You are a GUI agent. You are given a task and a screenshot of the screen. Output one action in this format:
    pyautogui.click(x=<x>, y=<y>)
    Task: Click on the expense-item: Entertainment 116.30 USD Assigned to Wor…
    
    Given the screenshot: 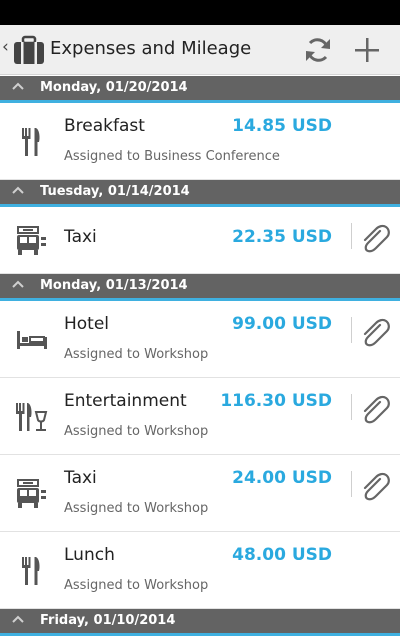 What is the action you would take?
    pyautogui.click(x=200, y=416)
    